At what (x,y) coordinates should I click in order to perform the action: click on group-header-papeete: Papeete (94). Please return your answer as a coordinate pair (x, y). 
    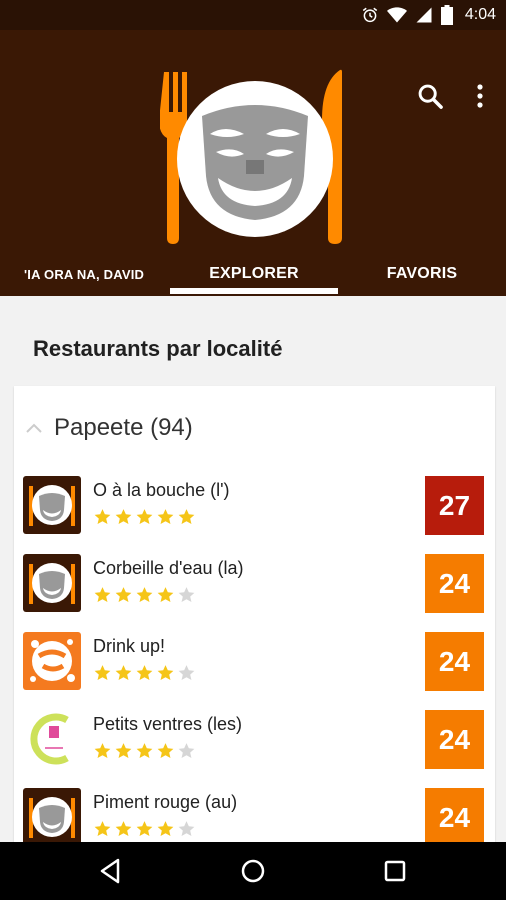
    Looking at the image, I should click on (108, 428).